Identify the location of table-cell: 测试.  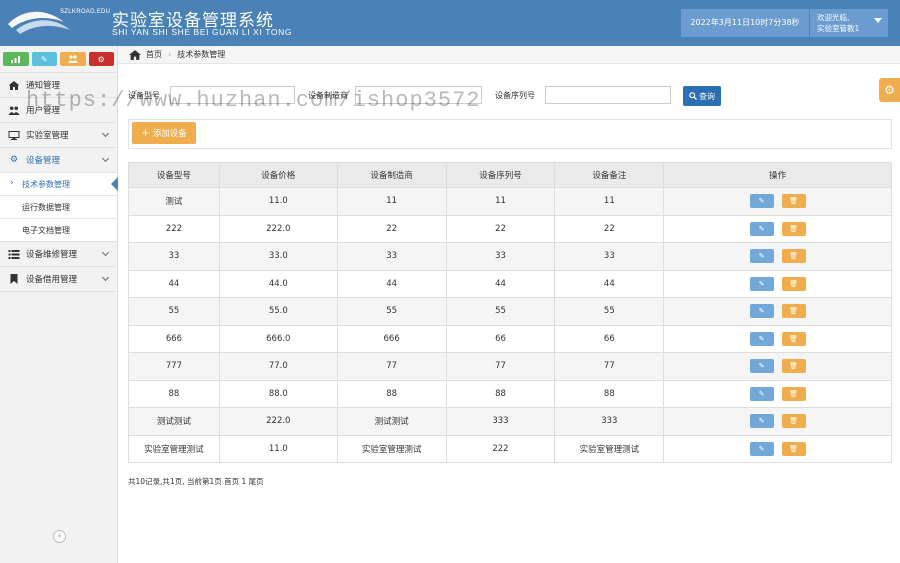
(174, 201).